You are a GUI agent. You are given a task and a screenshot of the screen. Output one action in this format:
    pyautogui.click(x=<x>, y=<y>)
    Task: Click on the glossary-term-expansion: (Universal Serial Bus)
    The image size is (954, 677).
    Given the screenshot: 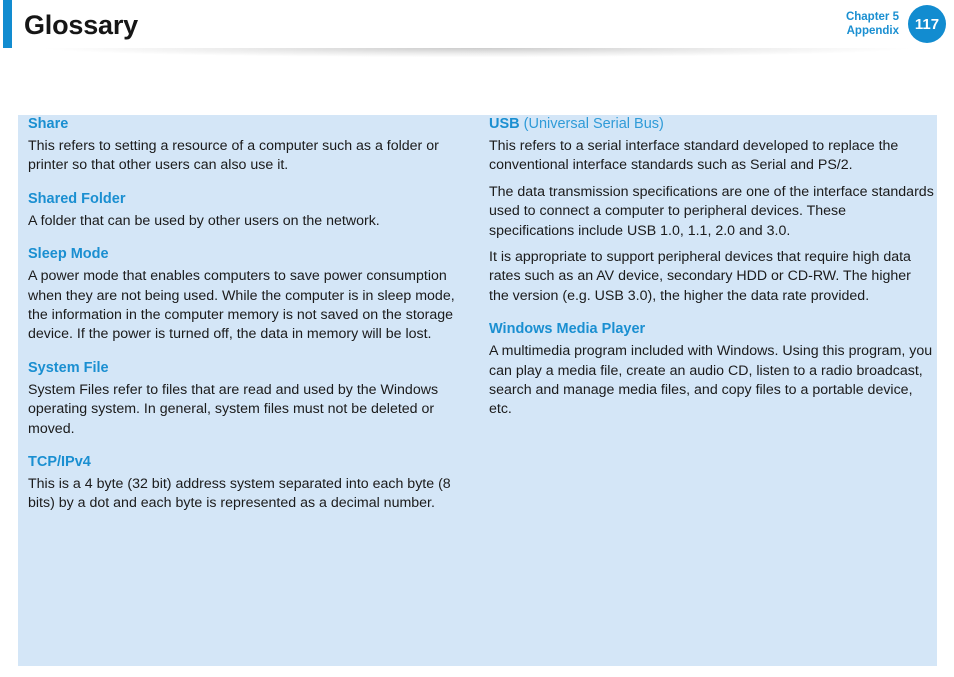 What is the action you would take?
    pyautogui.click(x=591, y=124)
    